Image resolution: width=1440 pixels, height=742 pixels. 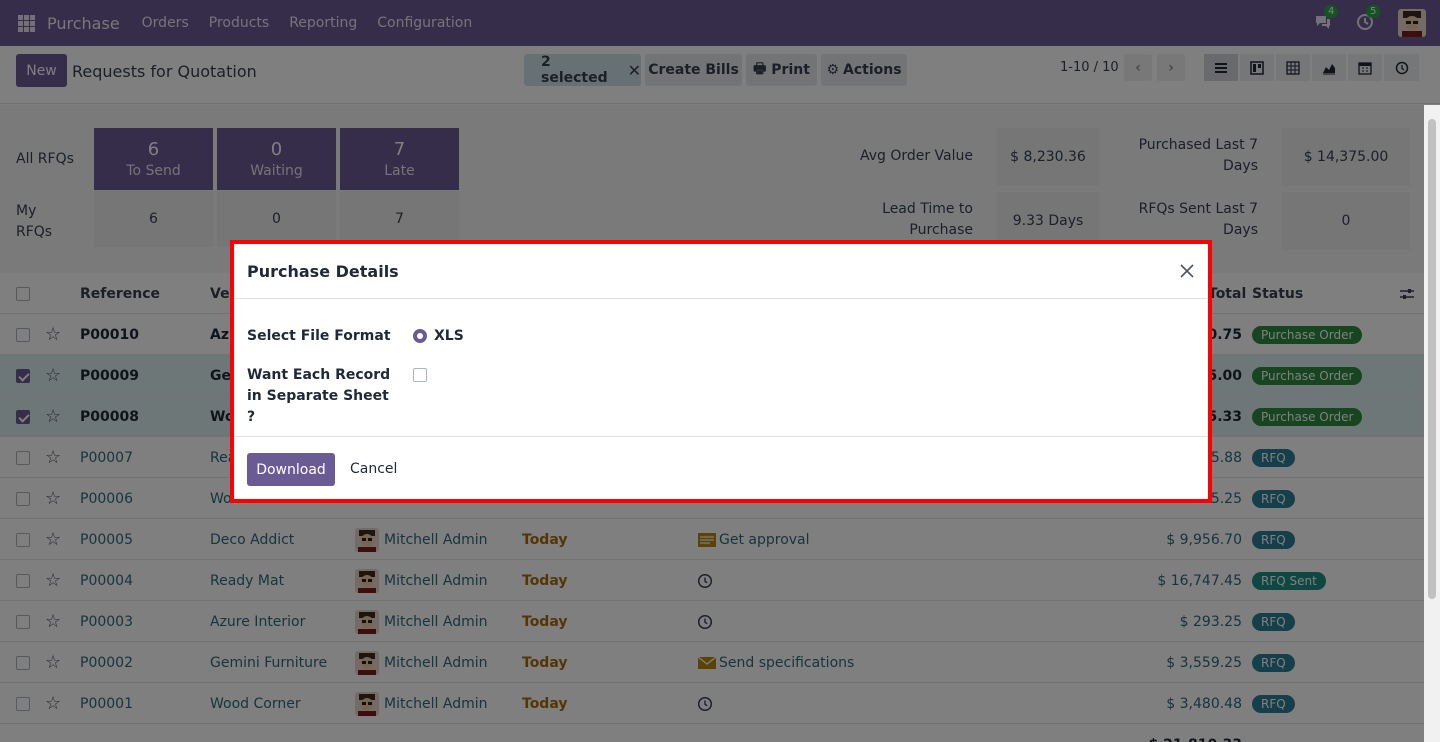 What do you see at coordinates (319, 336) in the screenshot?
I see `file-format-label: Select File Format` at bounding box center [319, 336].